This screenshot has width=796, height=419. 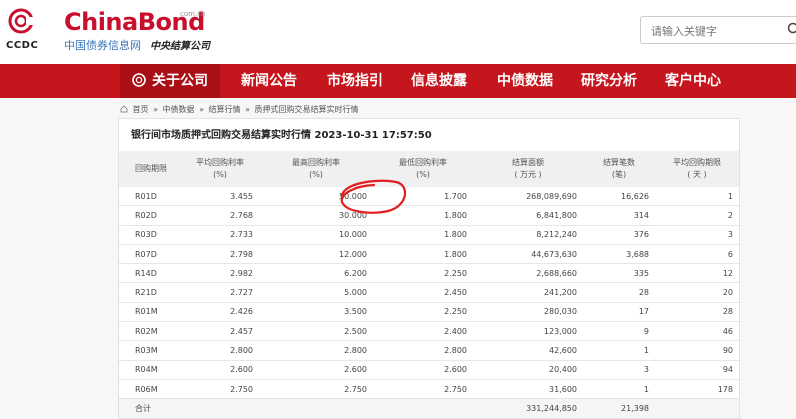 What do you see at coordinates (21, 21) in the screenshot?
I see `ccdc-logo-icon` at bounding box center [21, 21].